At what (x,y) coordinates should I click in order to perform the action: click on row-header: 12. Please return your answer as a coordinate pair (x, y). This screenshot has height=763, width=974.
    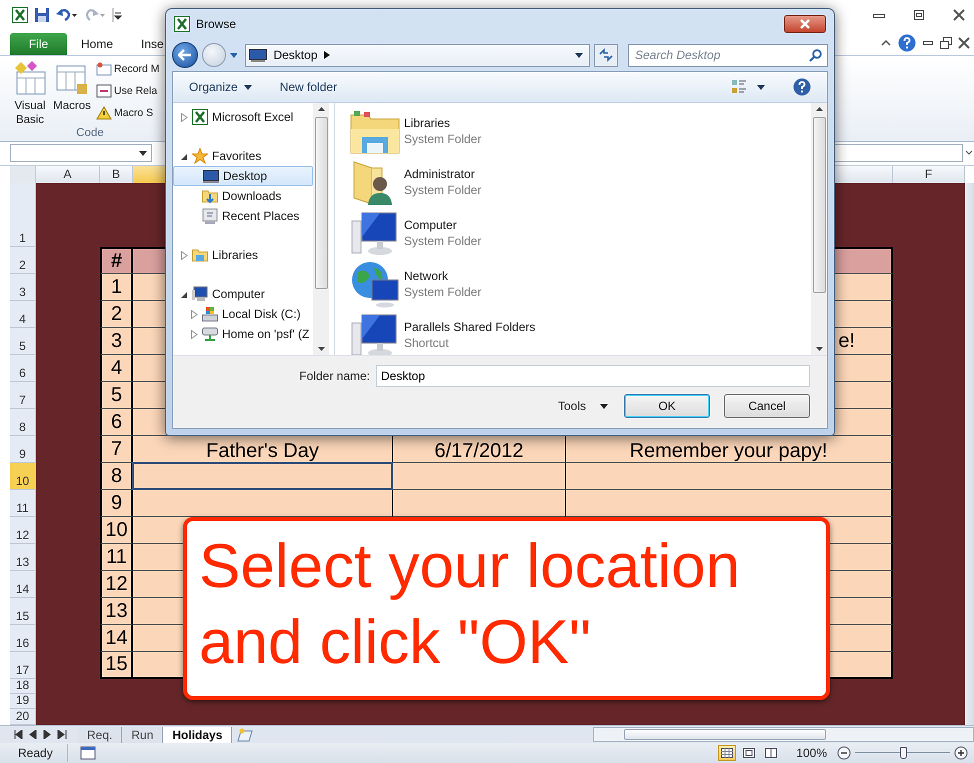
    Looking at the image, I should click on (23, 530).